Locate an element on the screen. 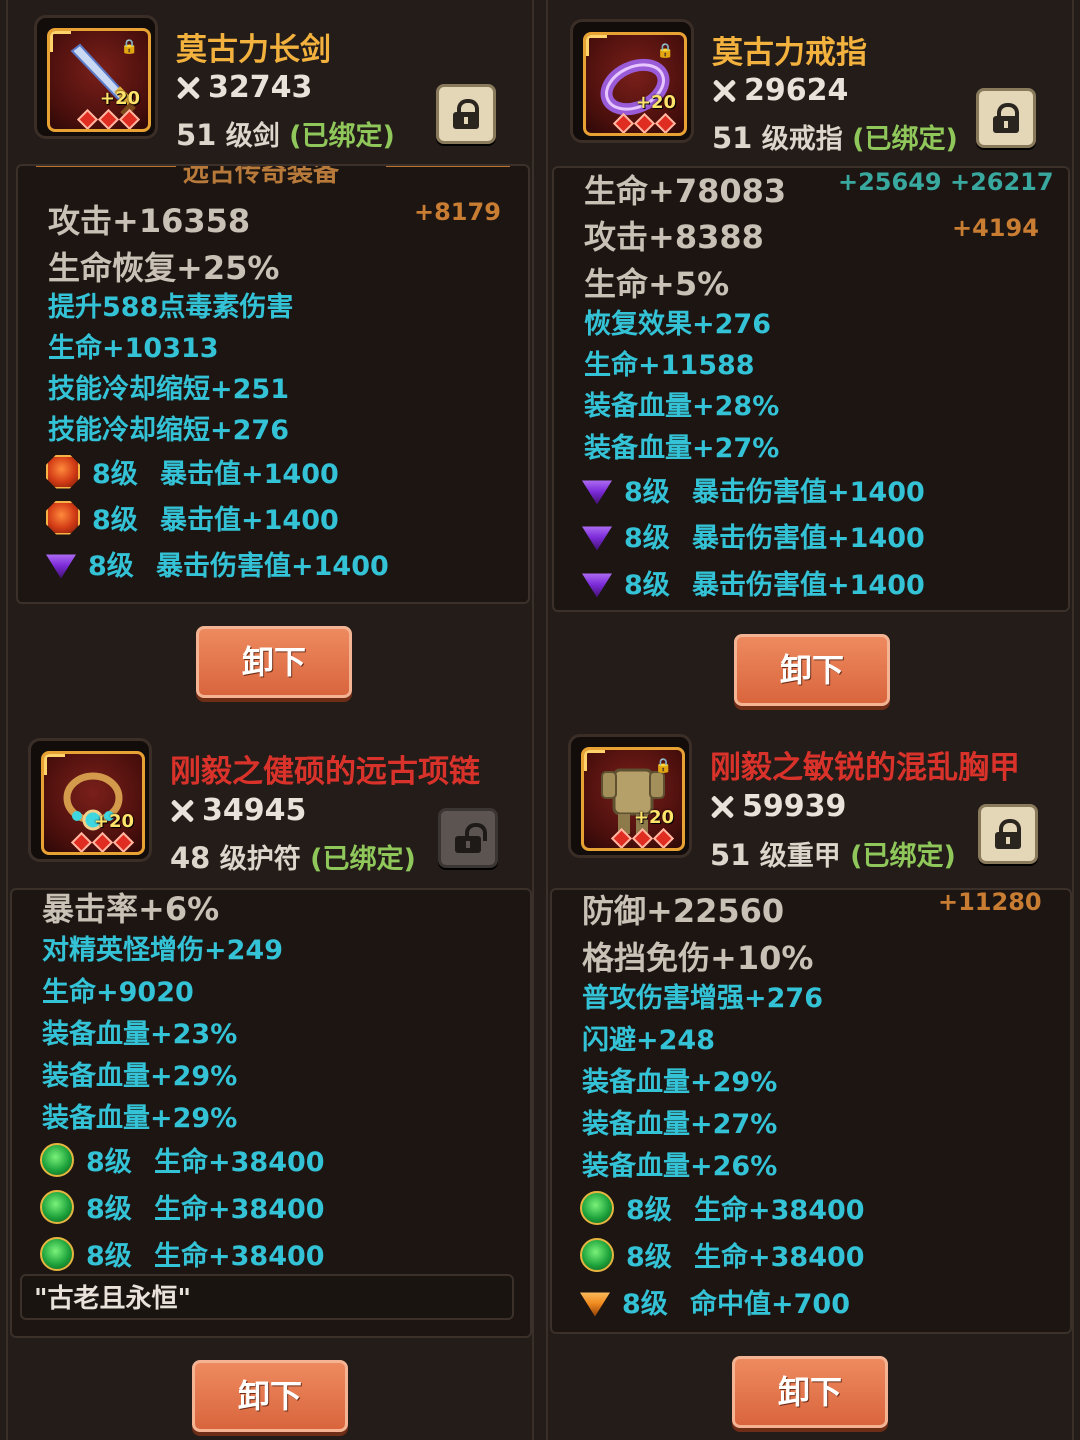  item-power: 34945 is located at coordinates (238, 810).